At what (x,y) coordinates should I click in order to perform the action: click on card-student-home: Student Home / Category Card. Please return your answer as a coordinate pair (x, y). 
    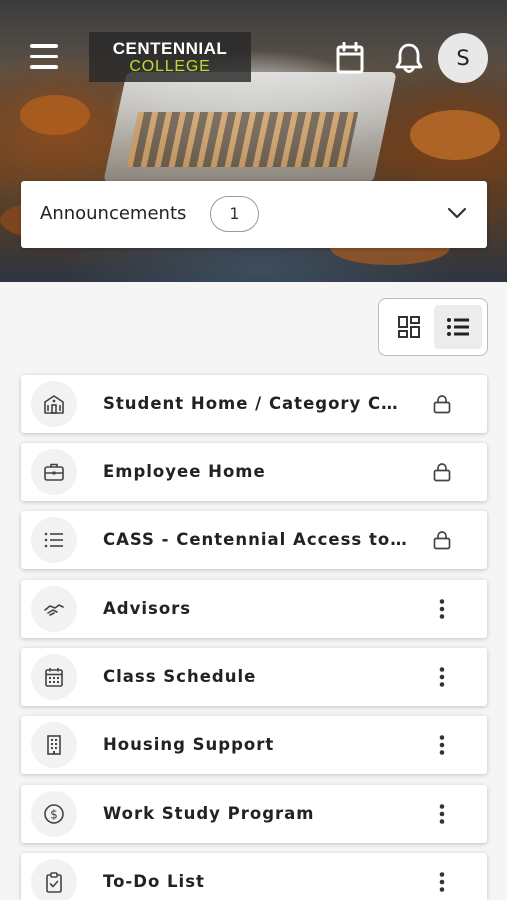
    Looking at the image, I should click on (254, 404).